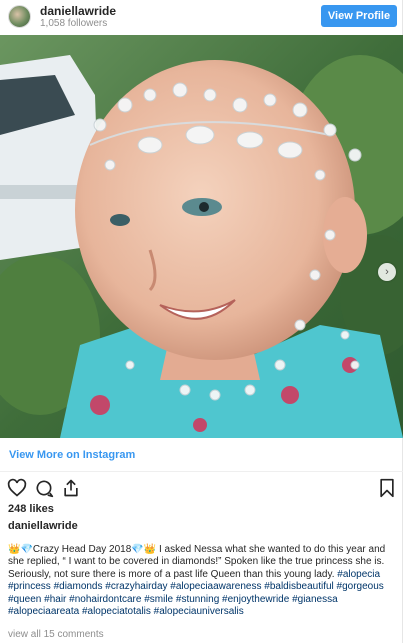  What do you see at coordinates (201, 488) in the screenshot?
I see `action-bar` at bounding box center [201, 488].